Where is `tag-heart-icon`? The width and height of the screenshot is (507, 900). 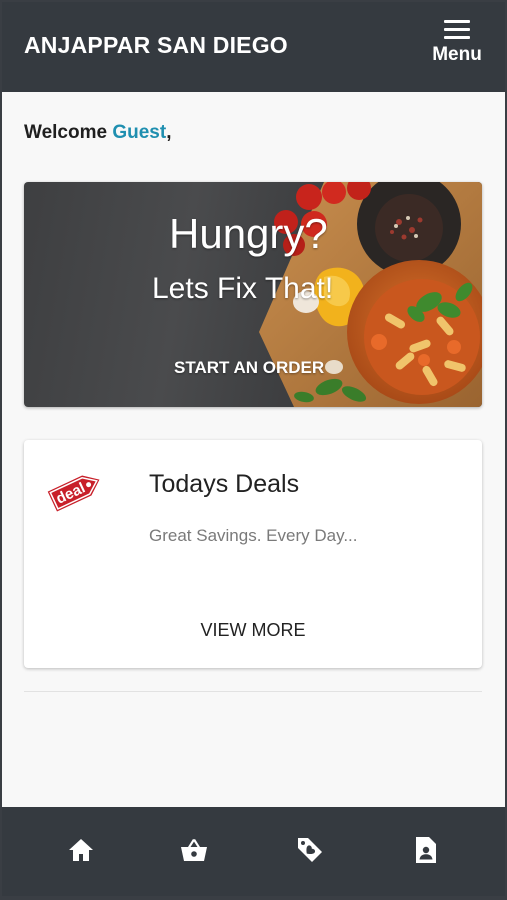
tag-heart-icon is located at coordinates (310, 850).